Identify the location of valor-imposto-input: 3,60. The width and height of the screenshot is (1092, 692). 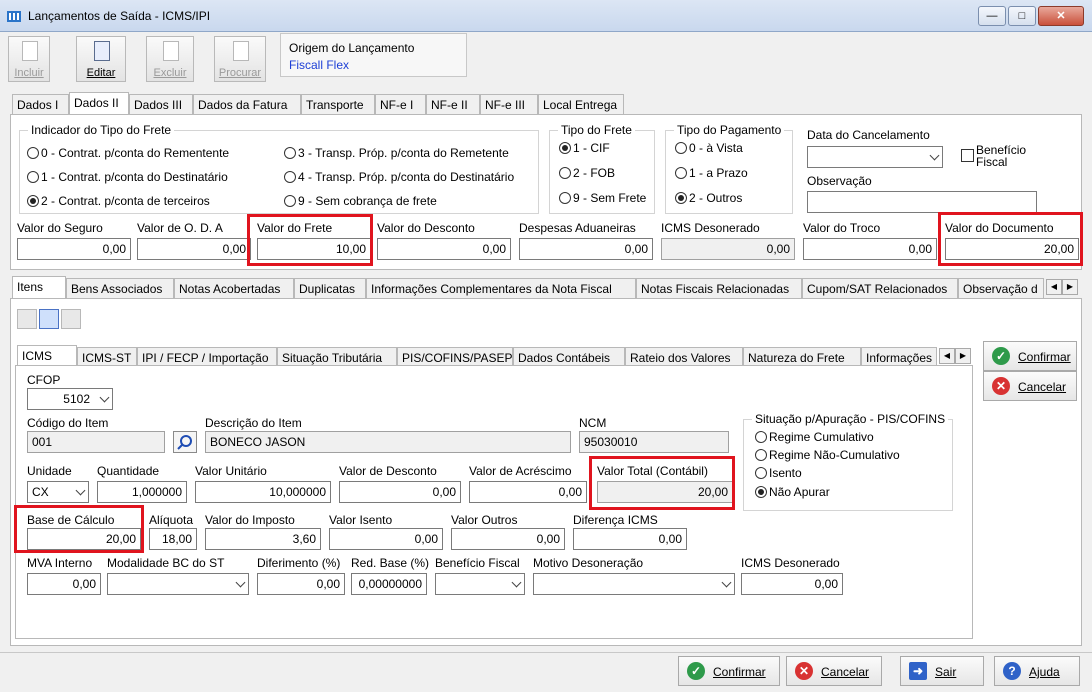
(263, 539).